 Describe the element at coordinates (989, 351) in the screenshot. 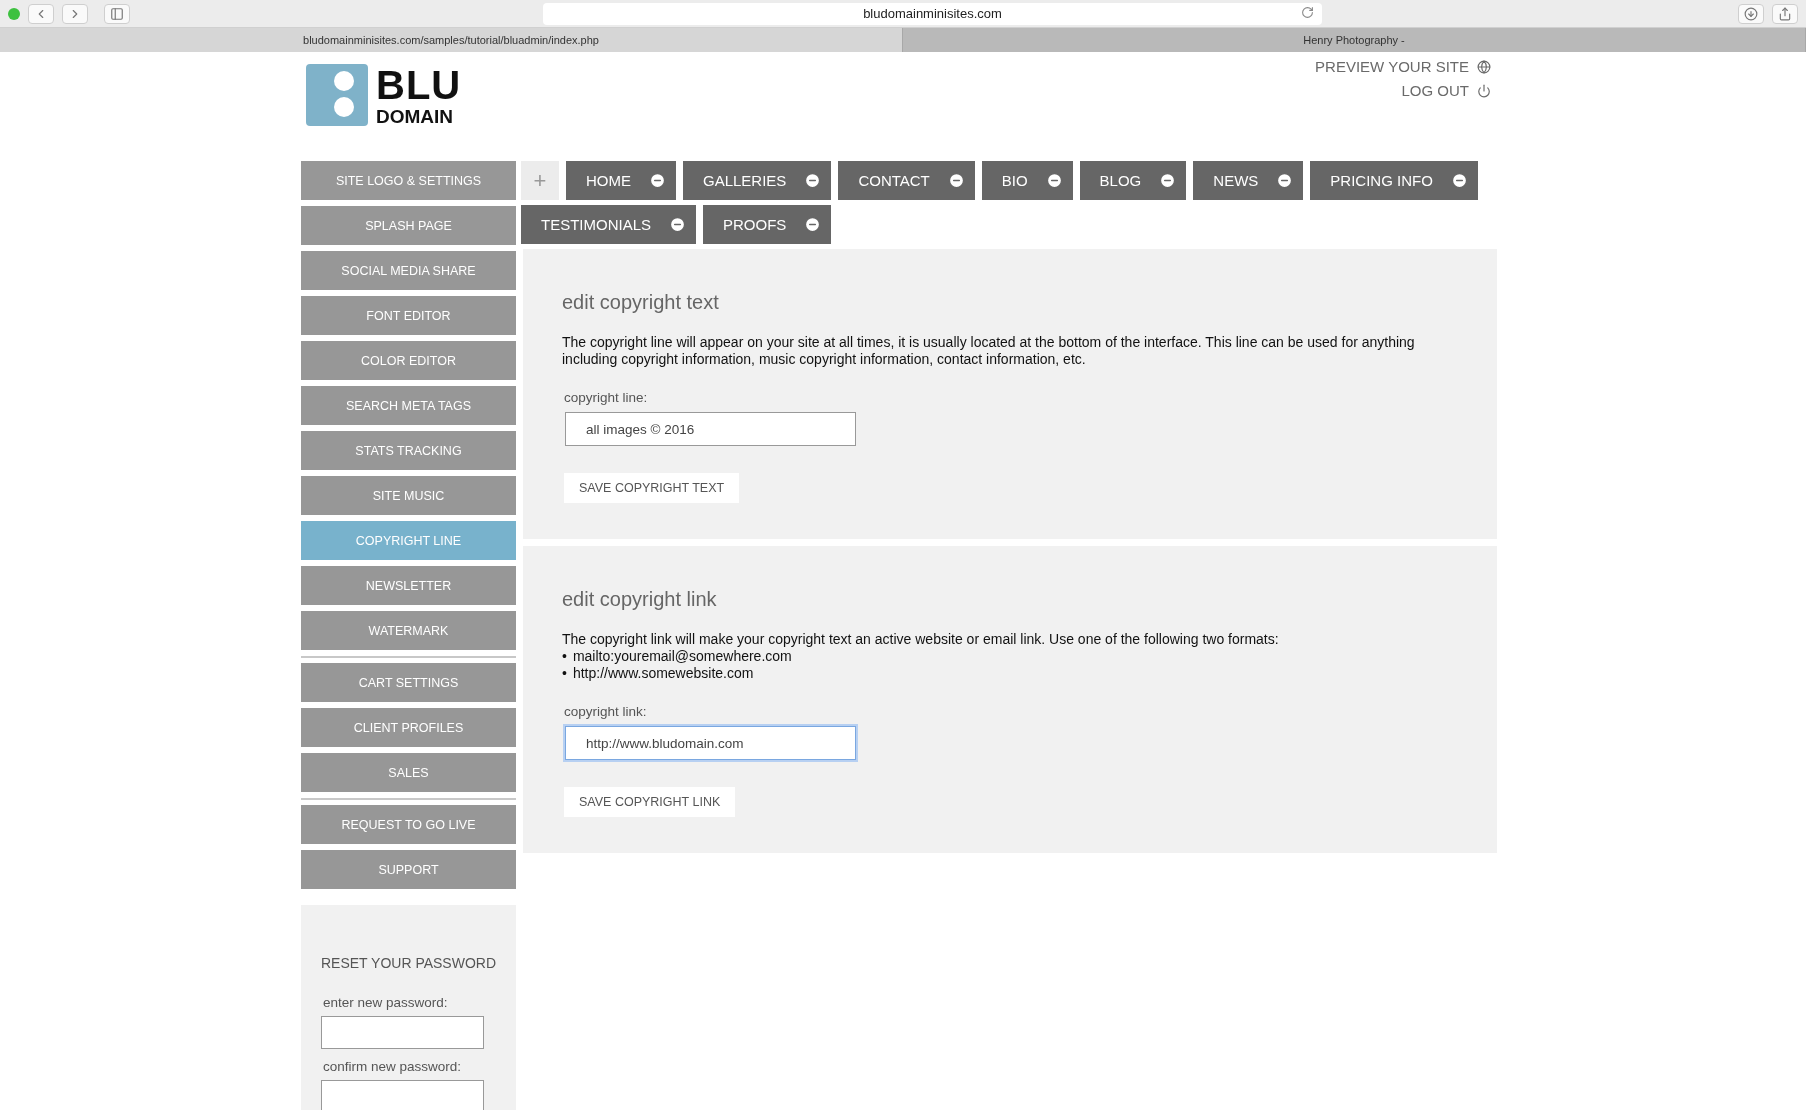

I see `description: The copyright line will appear on your site at all times, it is usually located at the bottom of the interface. This line can be used for anything including copyright information, music copyright information, contact information, etc.` at that location.